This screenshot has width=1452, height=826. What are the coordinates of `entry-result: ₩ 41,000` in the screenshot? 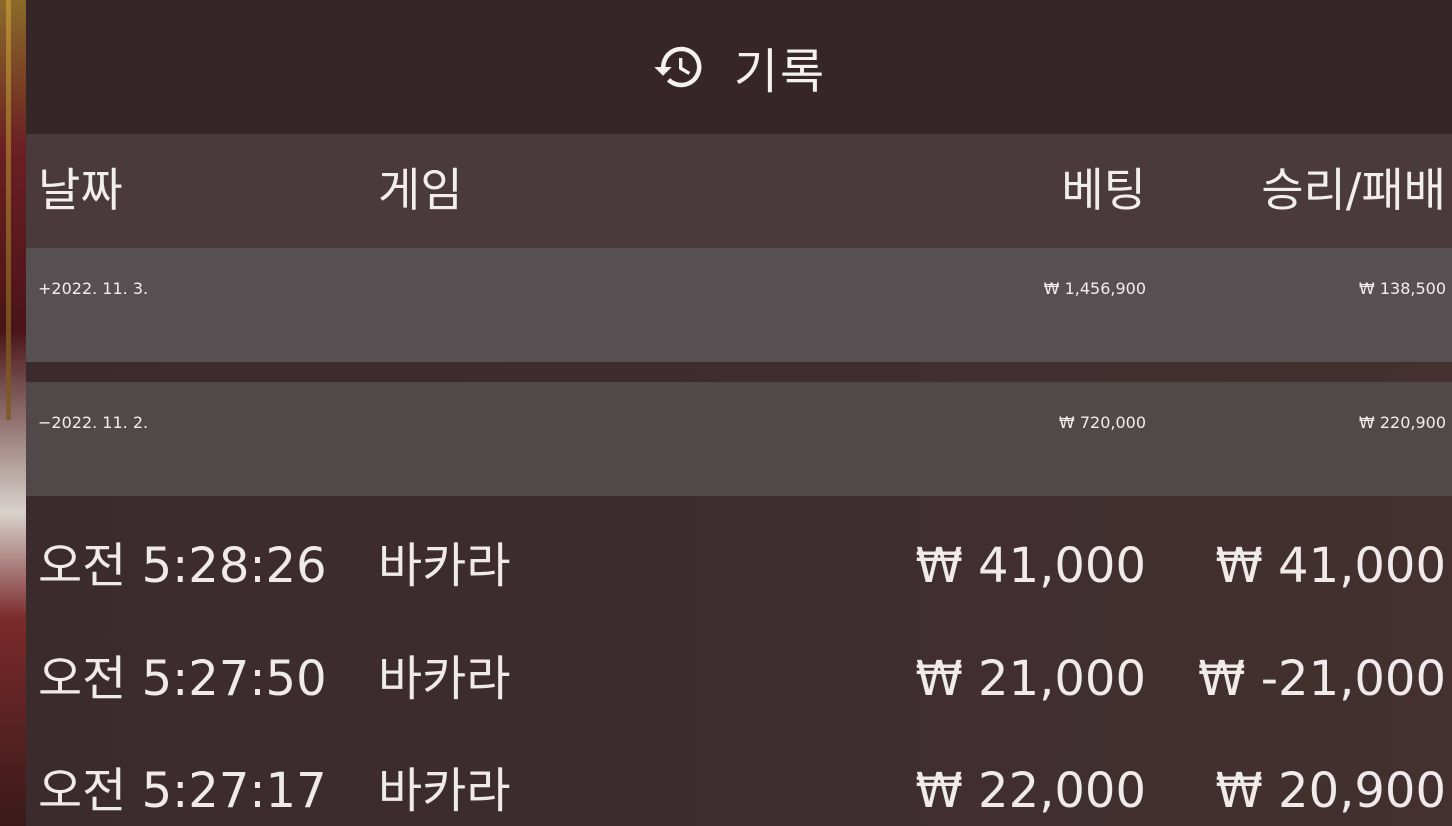 It's located at (1330, 566).